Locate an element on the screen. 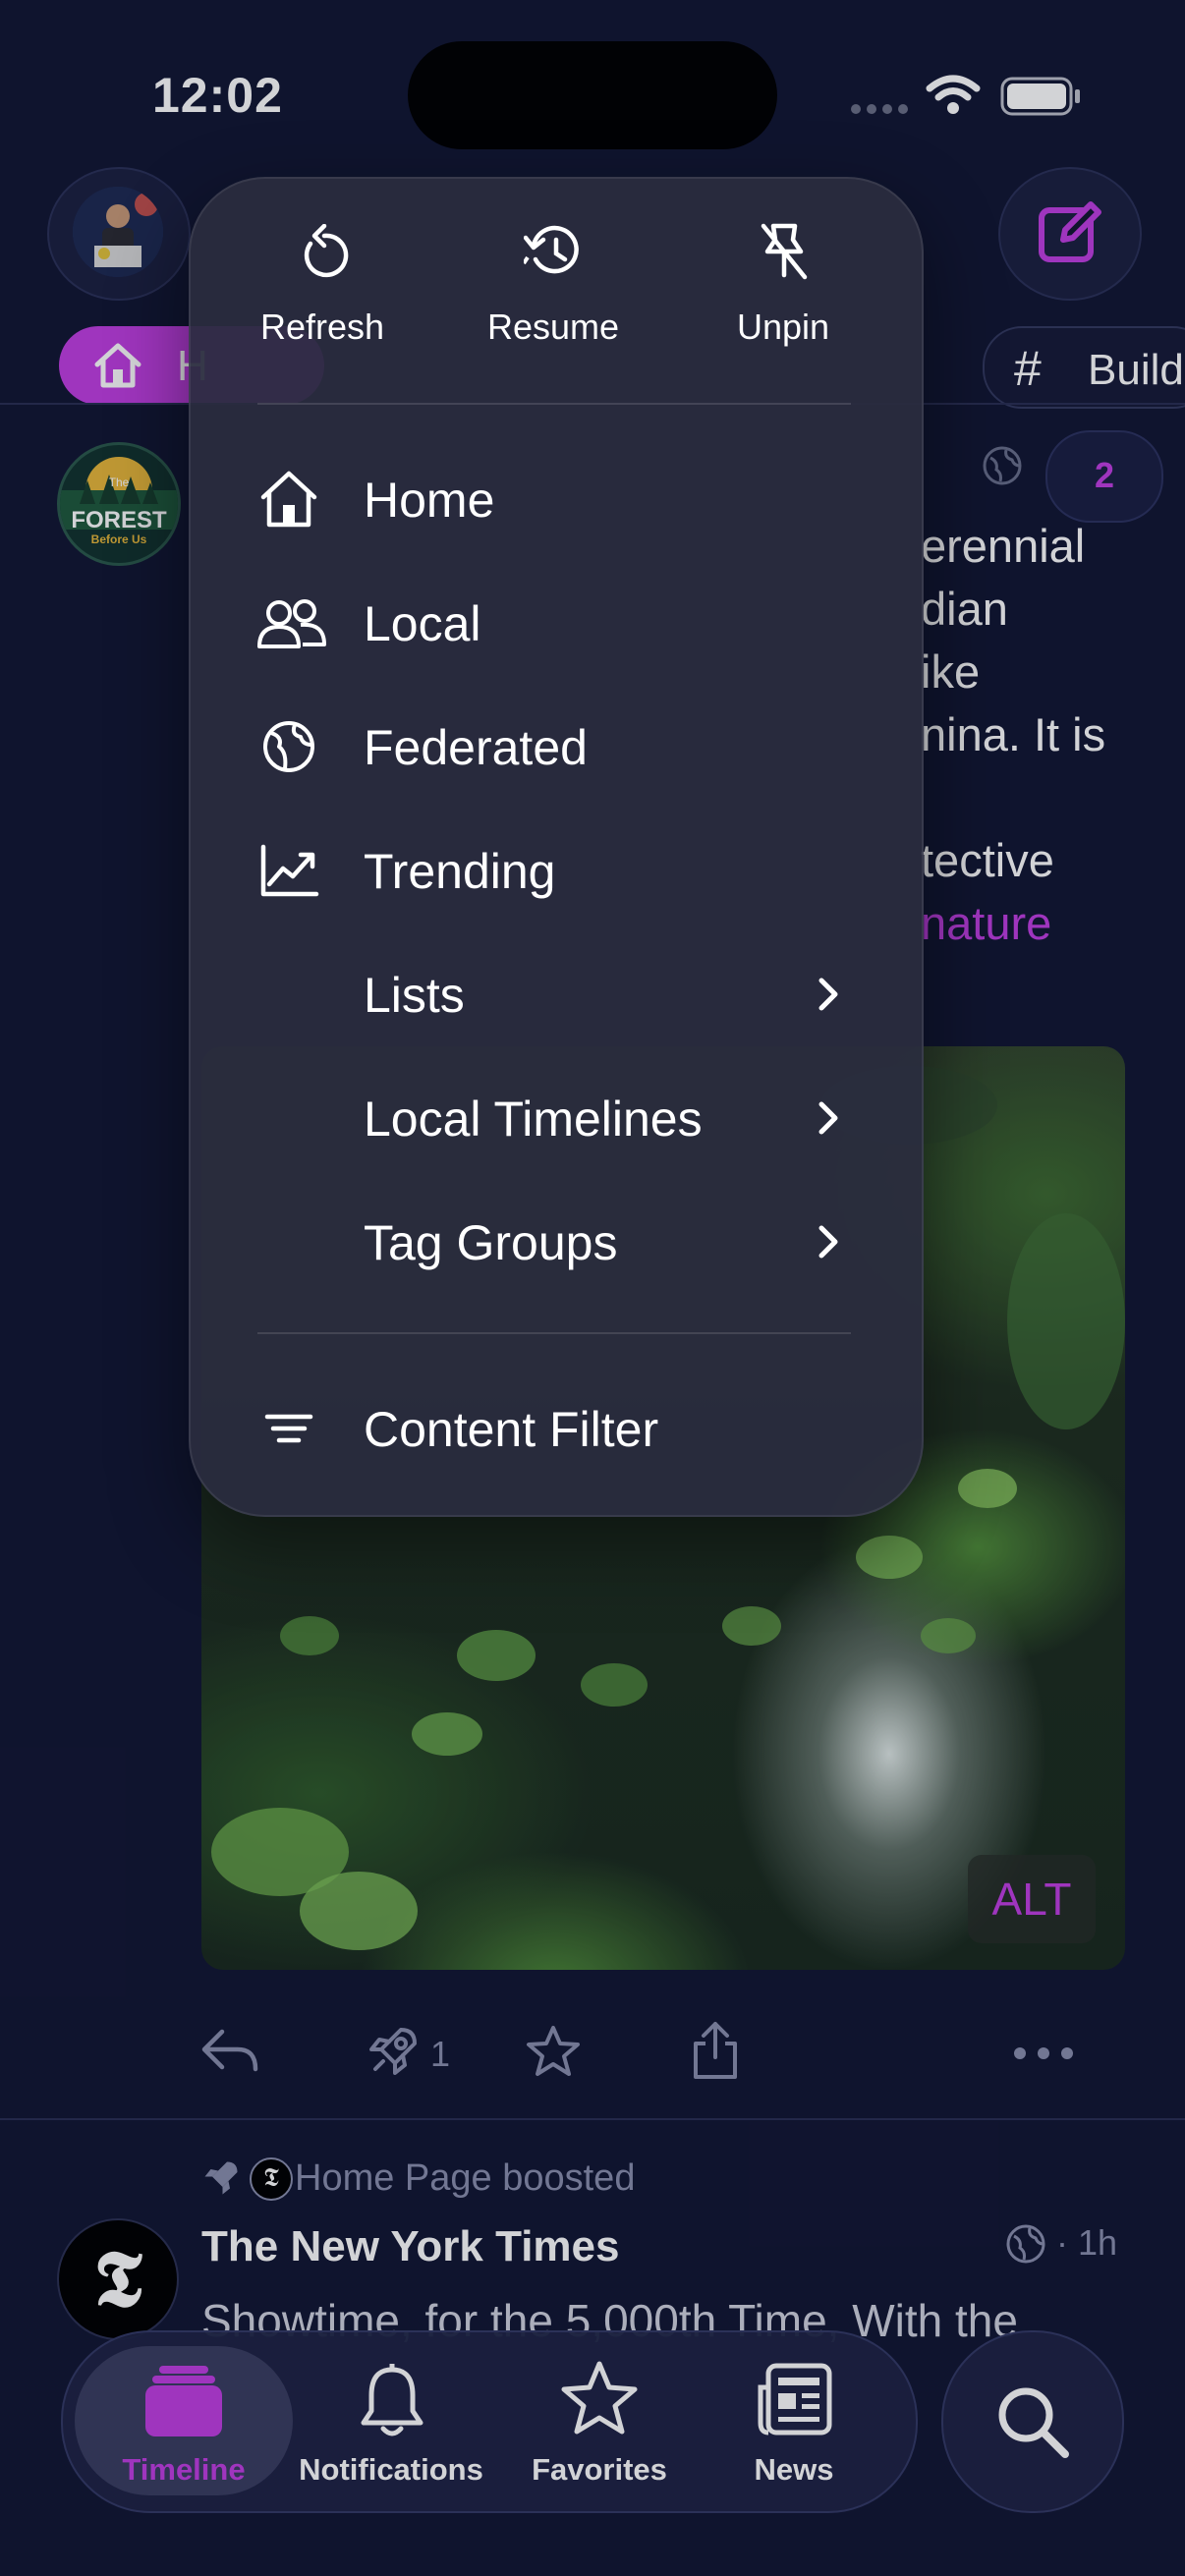 The height and width of the screenshot is (2576, 1185). menu-item-local-timelines: Local Timelines is located at coordinates (554, 1117).